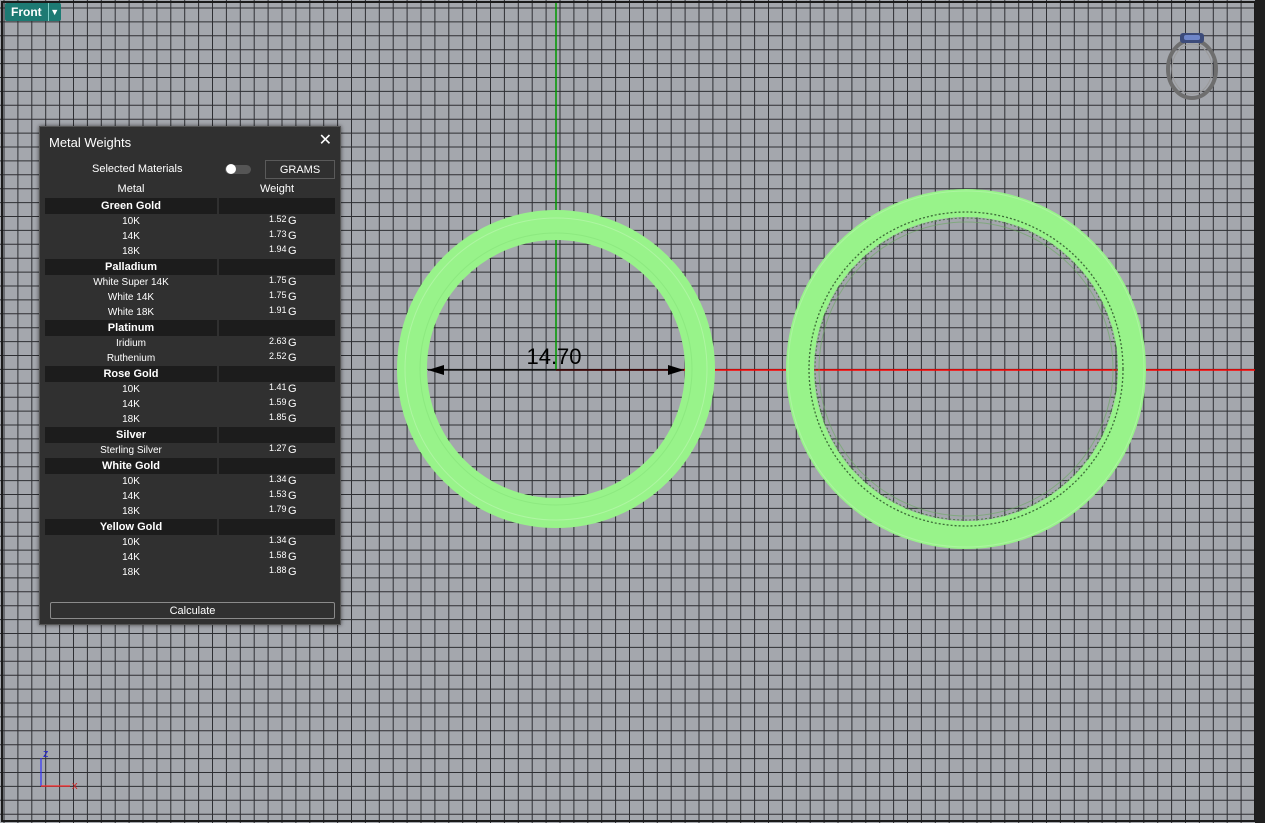  What do you see at coordinates (278, 234) in the screenshot?
I see `metal-weight-value: 1.73` at bounding box center [278, 234].